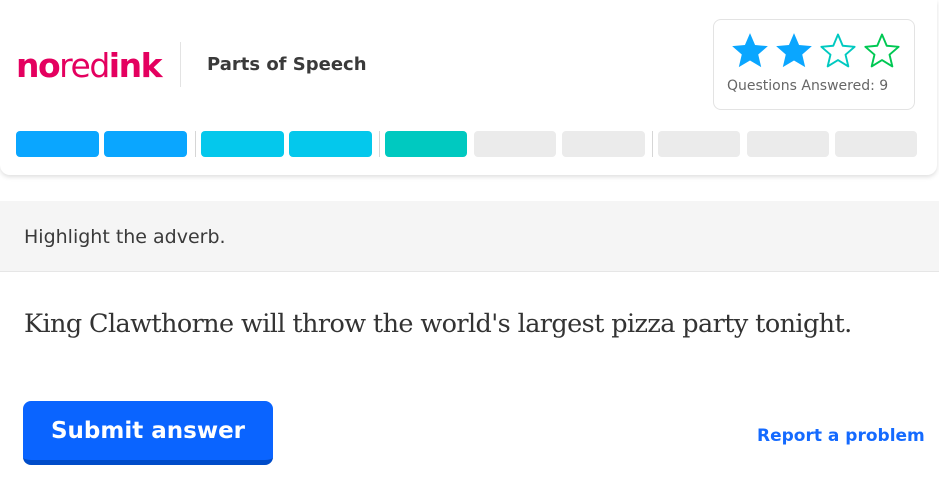 The width and height of the screenshot is (939, 485). Describe the element at coordinates (148, 433) in the screenshot. I see `submit-answer-button: Submit answer` at that location.